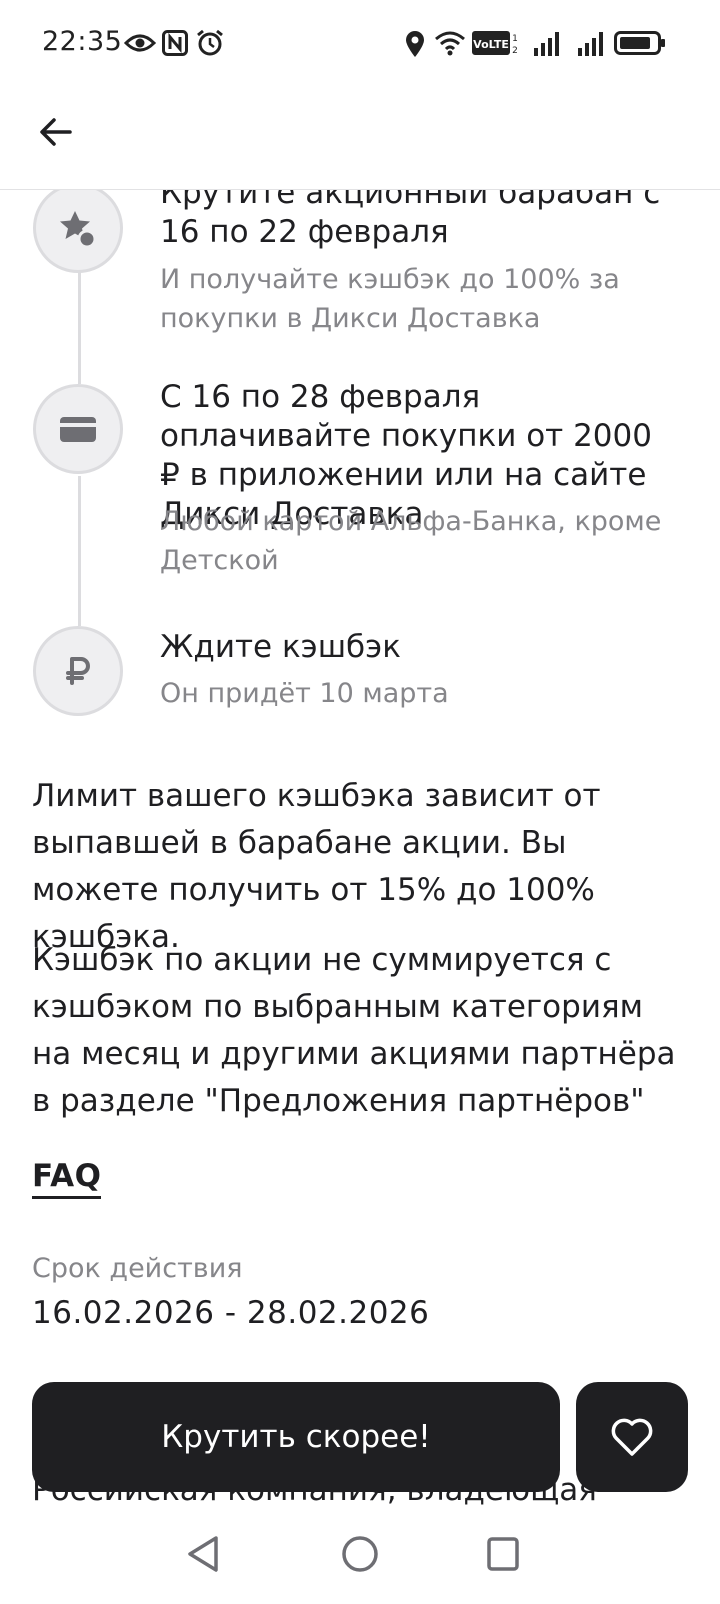 Image resolution: width=720 pixels, height=1604 pixels. Describe the element at coordinates (231, 1313) in the screenshot. I see `validity-value: 16.02.2026 - 28.02.2026` at that location.